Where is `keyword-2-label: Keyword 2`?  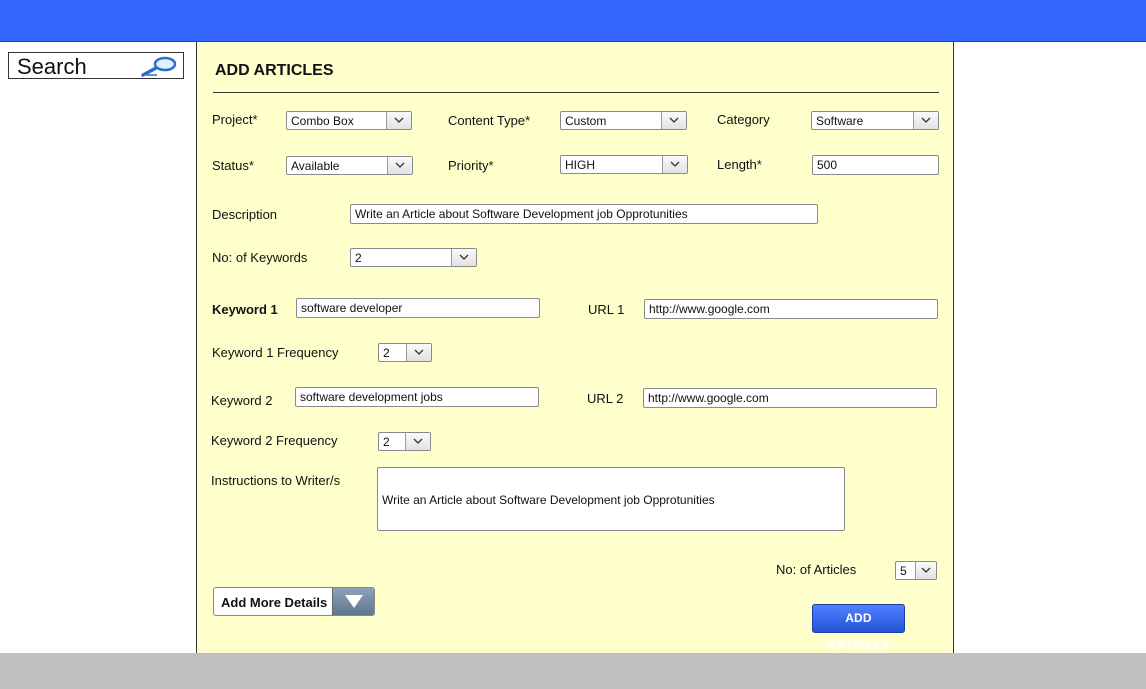
keyword-2-label: Keyword 2 is located at coordinates (242, 400).